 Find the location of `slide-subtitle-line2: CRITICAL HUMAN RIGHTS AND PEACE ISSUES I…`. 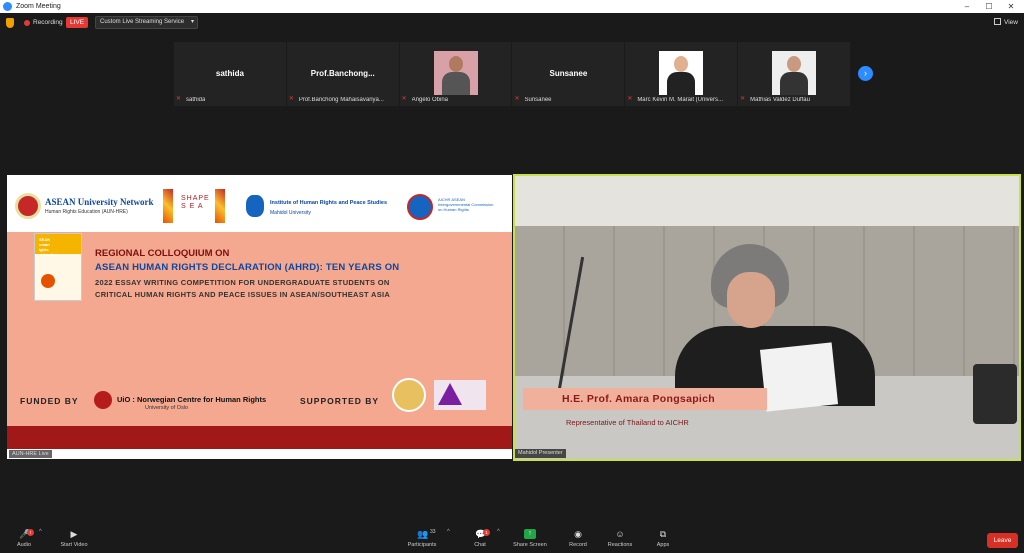

slide-subtitle-line2: CRITICAL HUMAN RIGHTS AND PEACE ISSUES I… is located at coordinates (243, 294).